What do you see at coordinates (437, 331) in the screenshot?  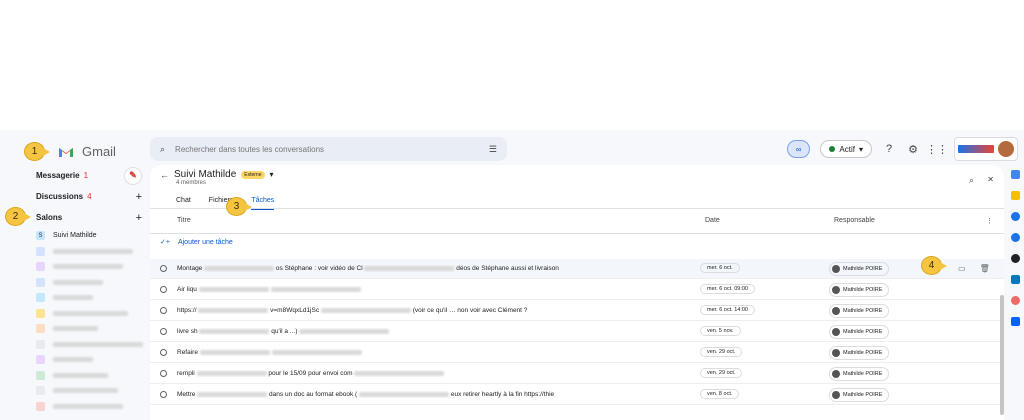 I see `task-title: livre sh qu'il a ...)` at bounding box center [437, 331].